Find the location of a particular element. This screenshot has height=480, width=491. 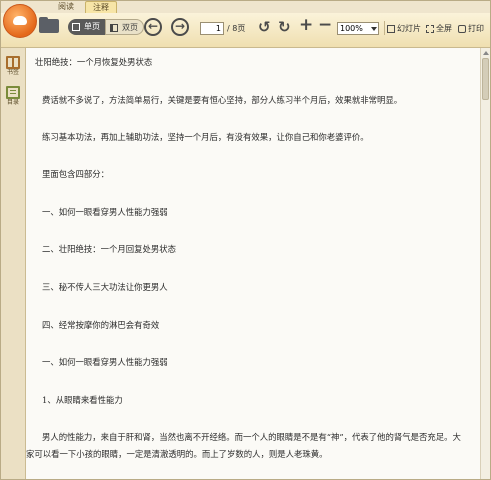

paragraph: 练习基本功法，再加上辅助功法，坚持一个月后，有没有效果，让你自己和你老婆评价。 is located at coordinates (205, 137).